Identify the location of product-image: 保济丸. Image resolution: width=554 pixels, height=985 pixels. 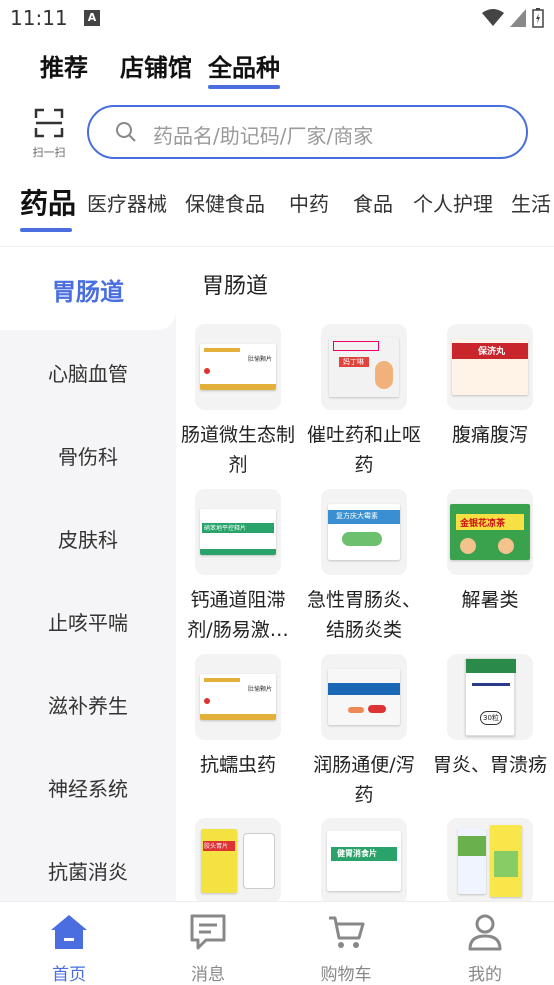
(490, 367).